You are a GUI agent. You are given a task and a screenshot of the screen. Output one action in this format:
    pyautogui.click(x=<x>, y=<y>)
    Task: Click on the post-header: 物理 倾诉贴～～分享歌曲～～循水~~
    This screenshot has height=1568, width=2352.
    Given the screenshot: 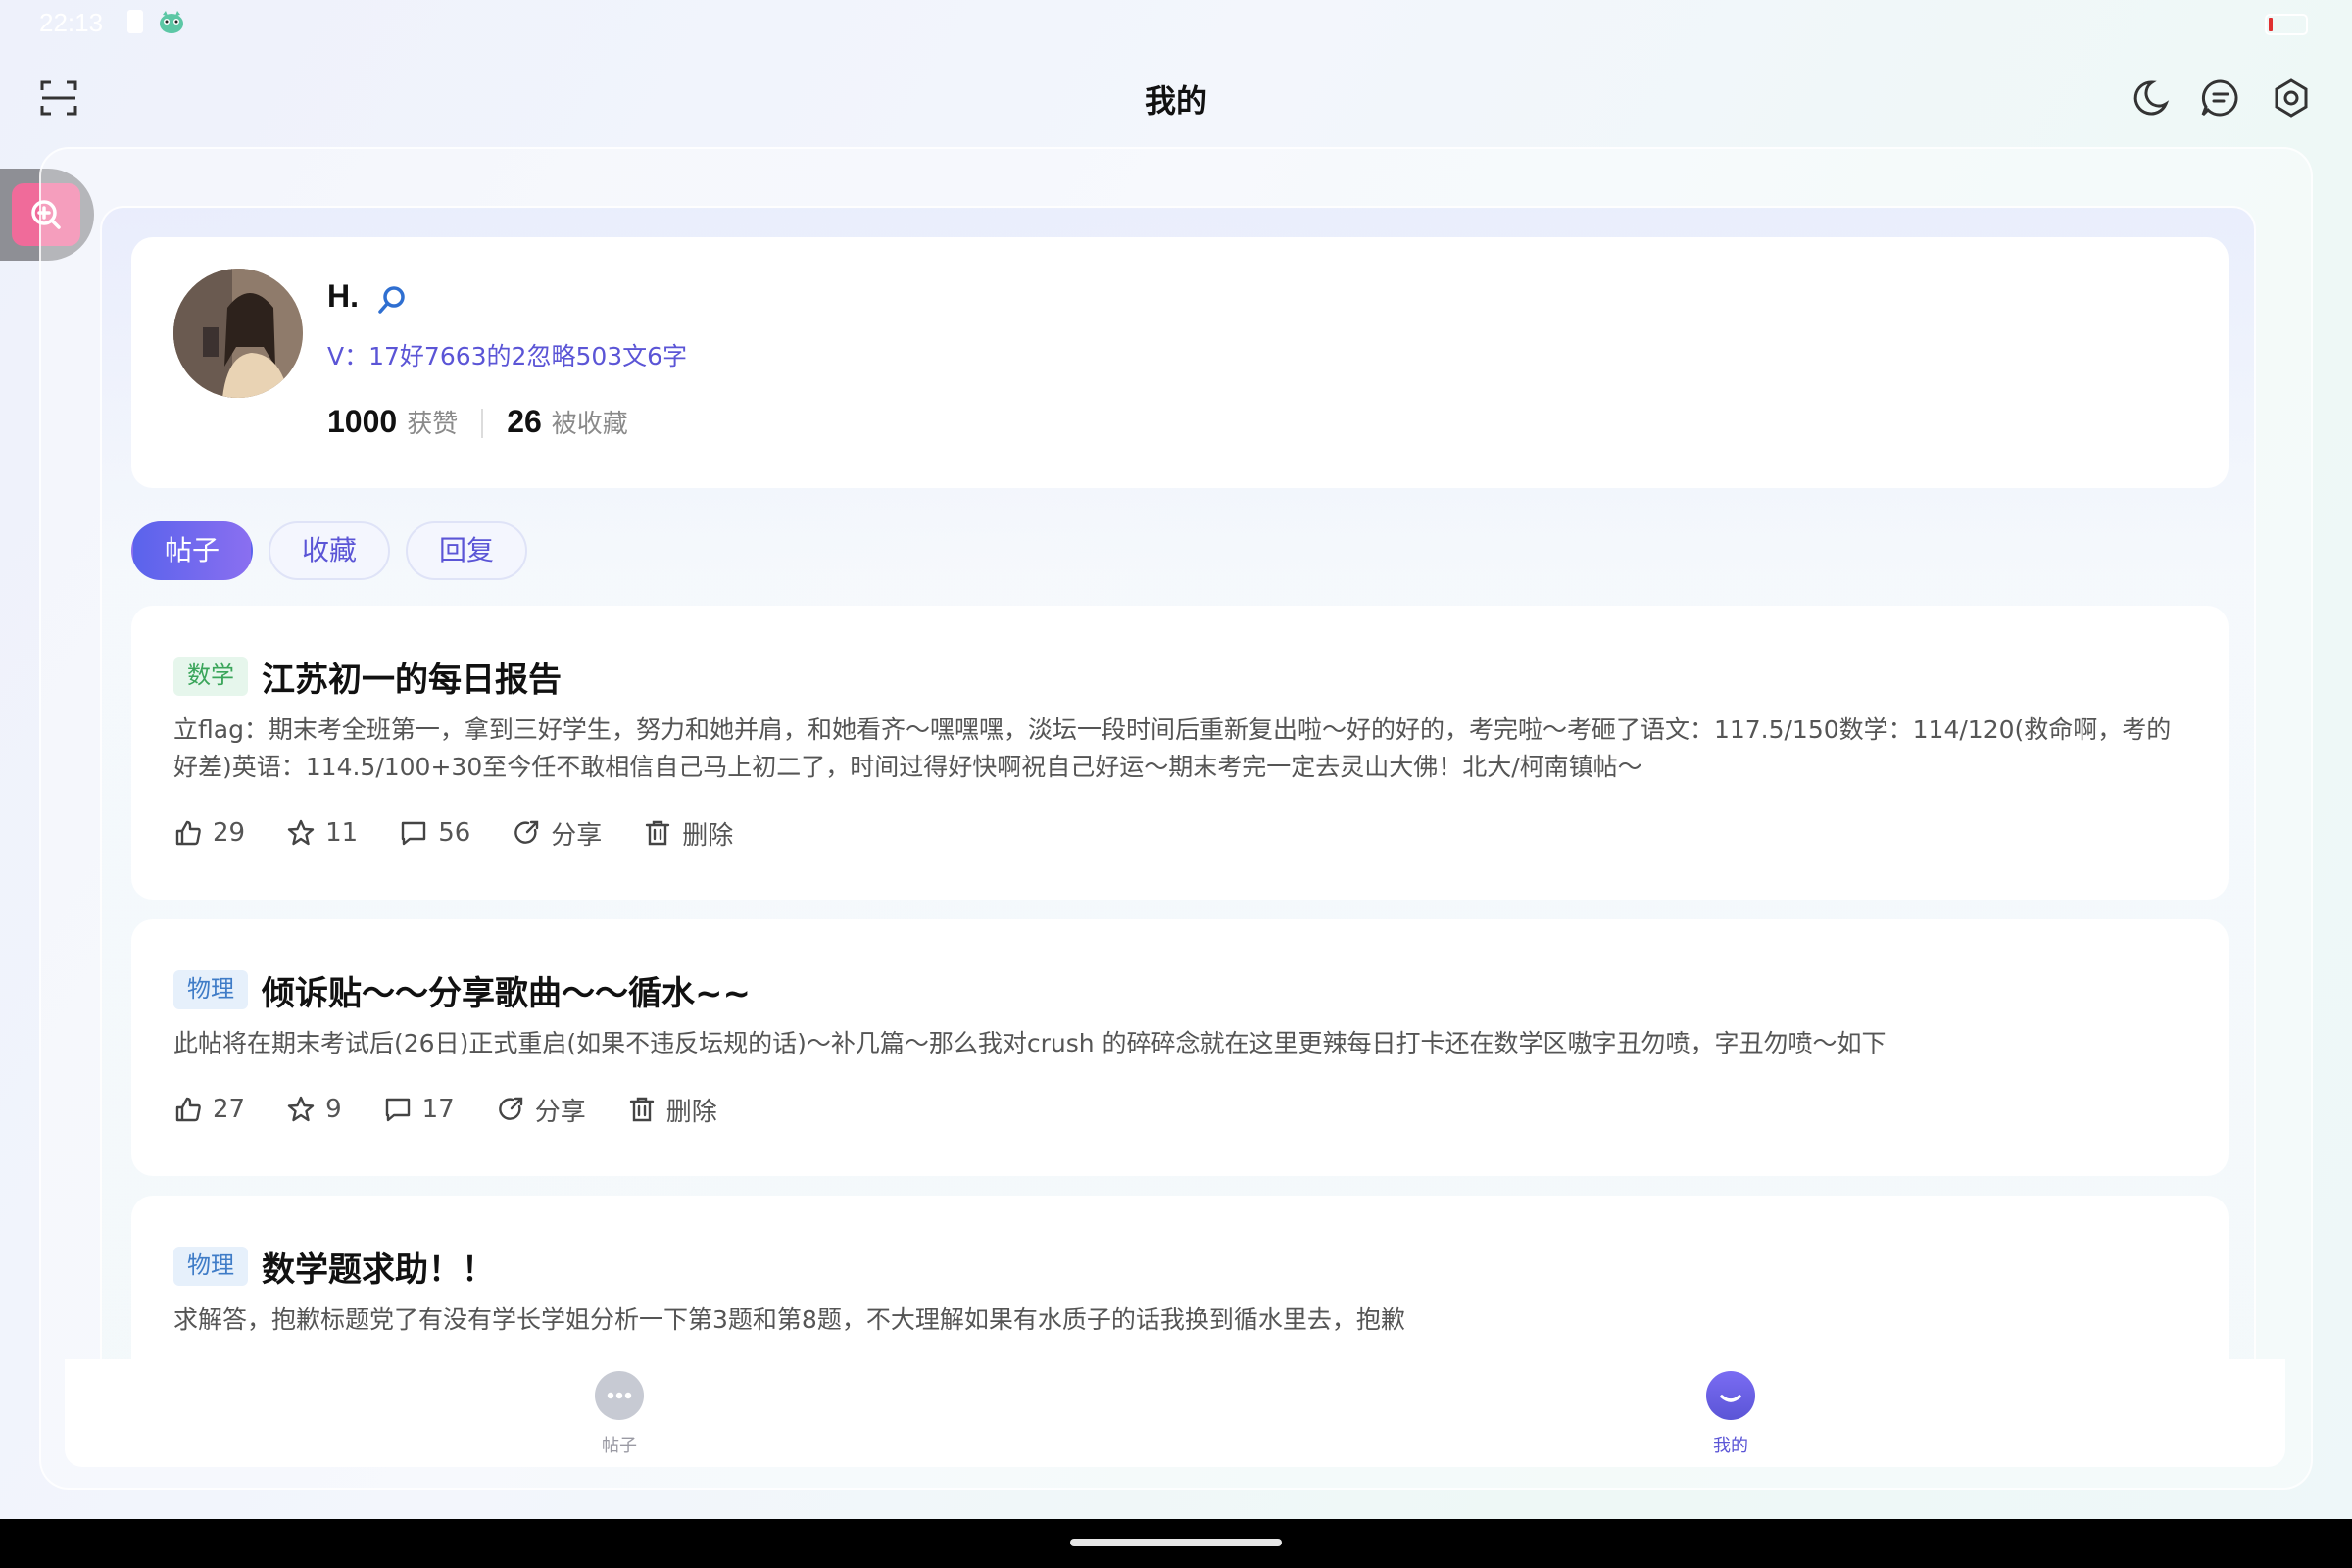 What is the action you would take?
    pyautogui.click(x=462, y=990)
    